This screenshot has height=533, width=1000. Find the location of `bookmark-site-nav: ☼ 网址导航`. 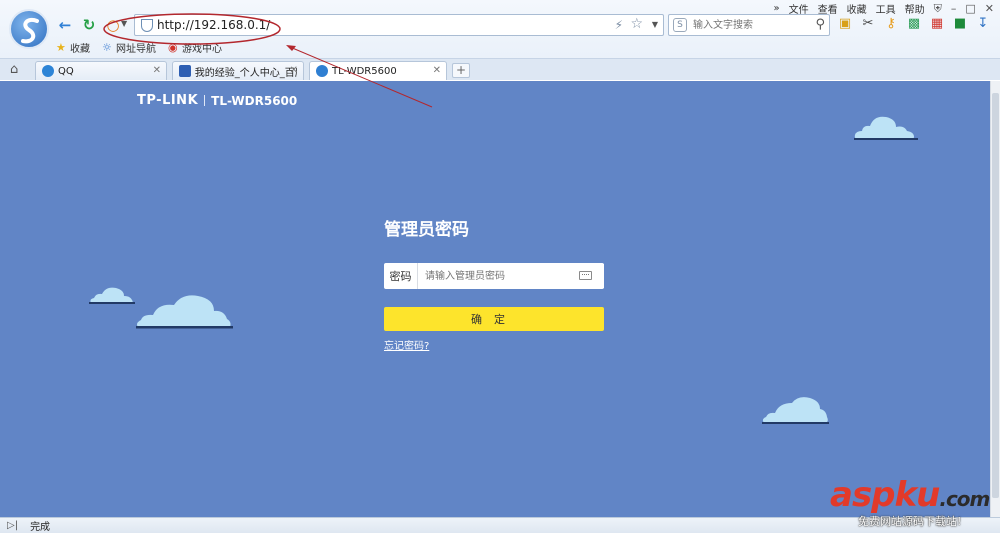

bookmark-site-nav: ☼ 网址导航 is located at coordinates (129, 47).